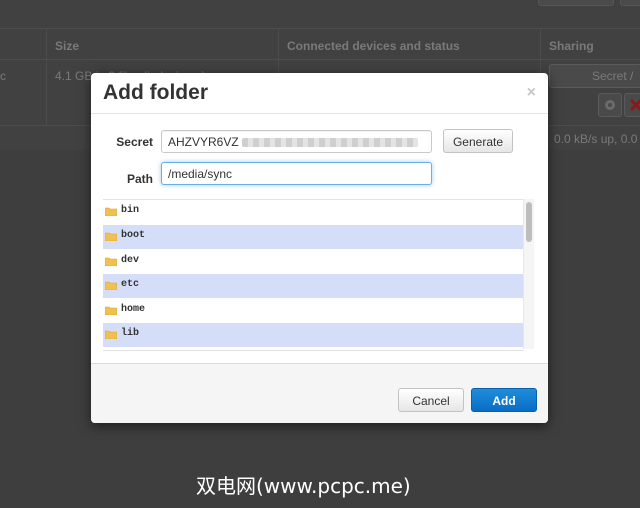 The height and width of the screenshot is (508, 640). I want to click on sharing-button: Secret /, so click(594, 76).